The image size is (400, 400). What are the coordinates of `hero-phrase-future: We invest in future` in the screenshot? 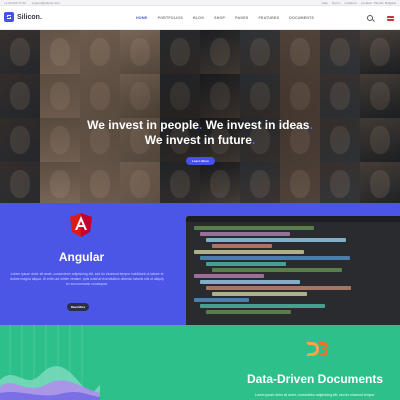 It's located at (198, 140).